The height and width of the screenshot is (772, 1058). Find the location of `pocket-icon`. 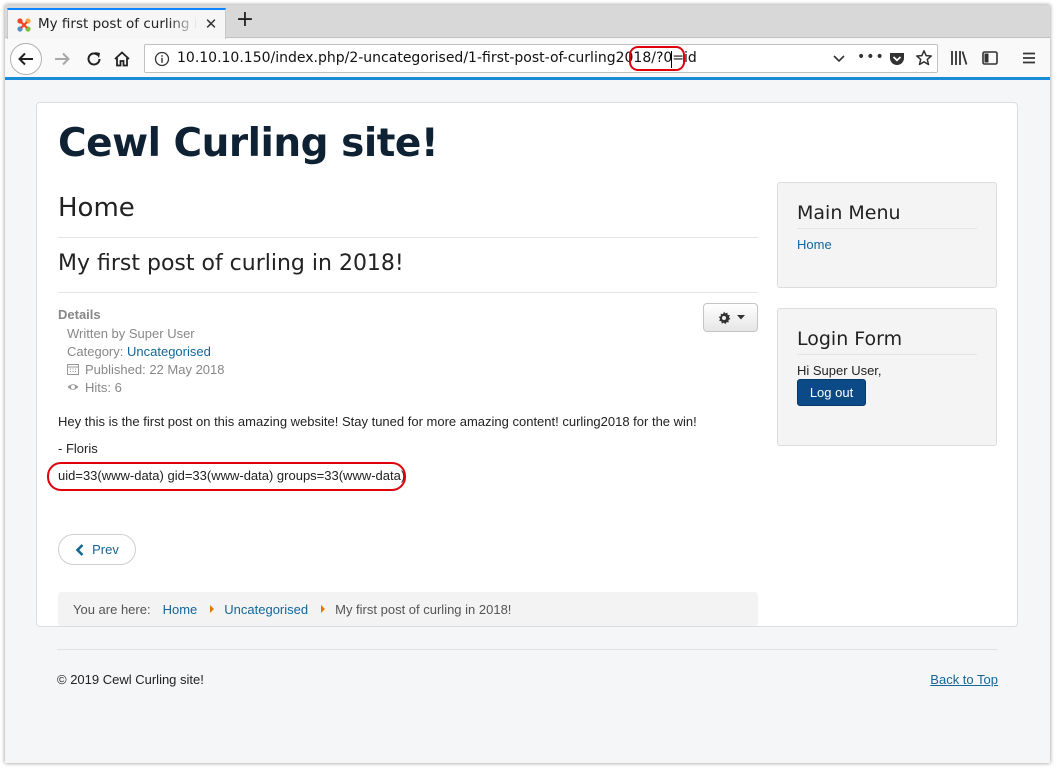

pocket-icon is located at coordinates (897, 59).